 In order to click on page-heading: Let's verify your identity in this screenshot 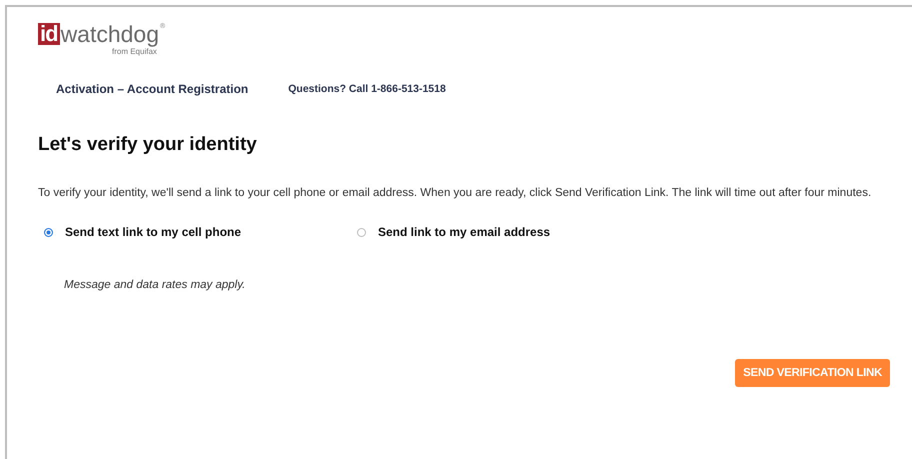, I will do `click(148, 145)`.